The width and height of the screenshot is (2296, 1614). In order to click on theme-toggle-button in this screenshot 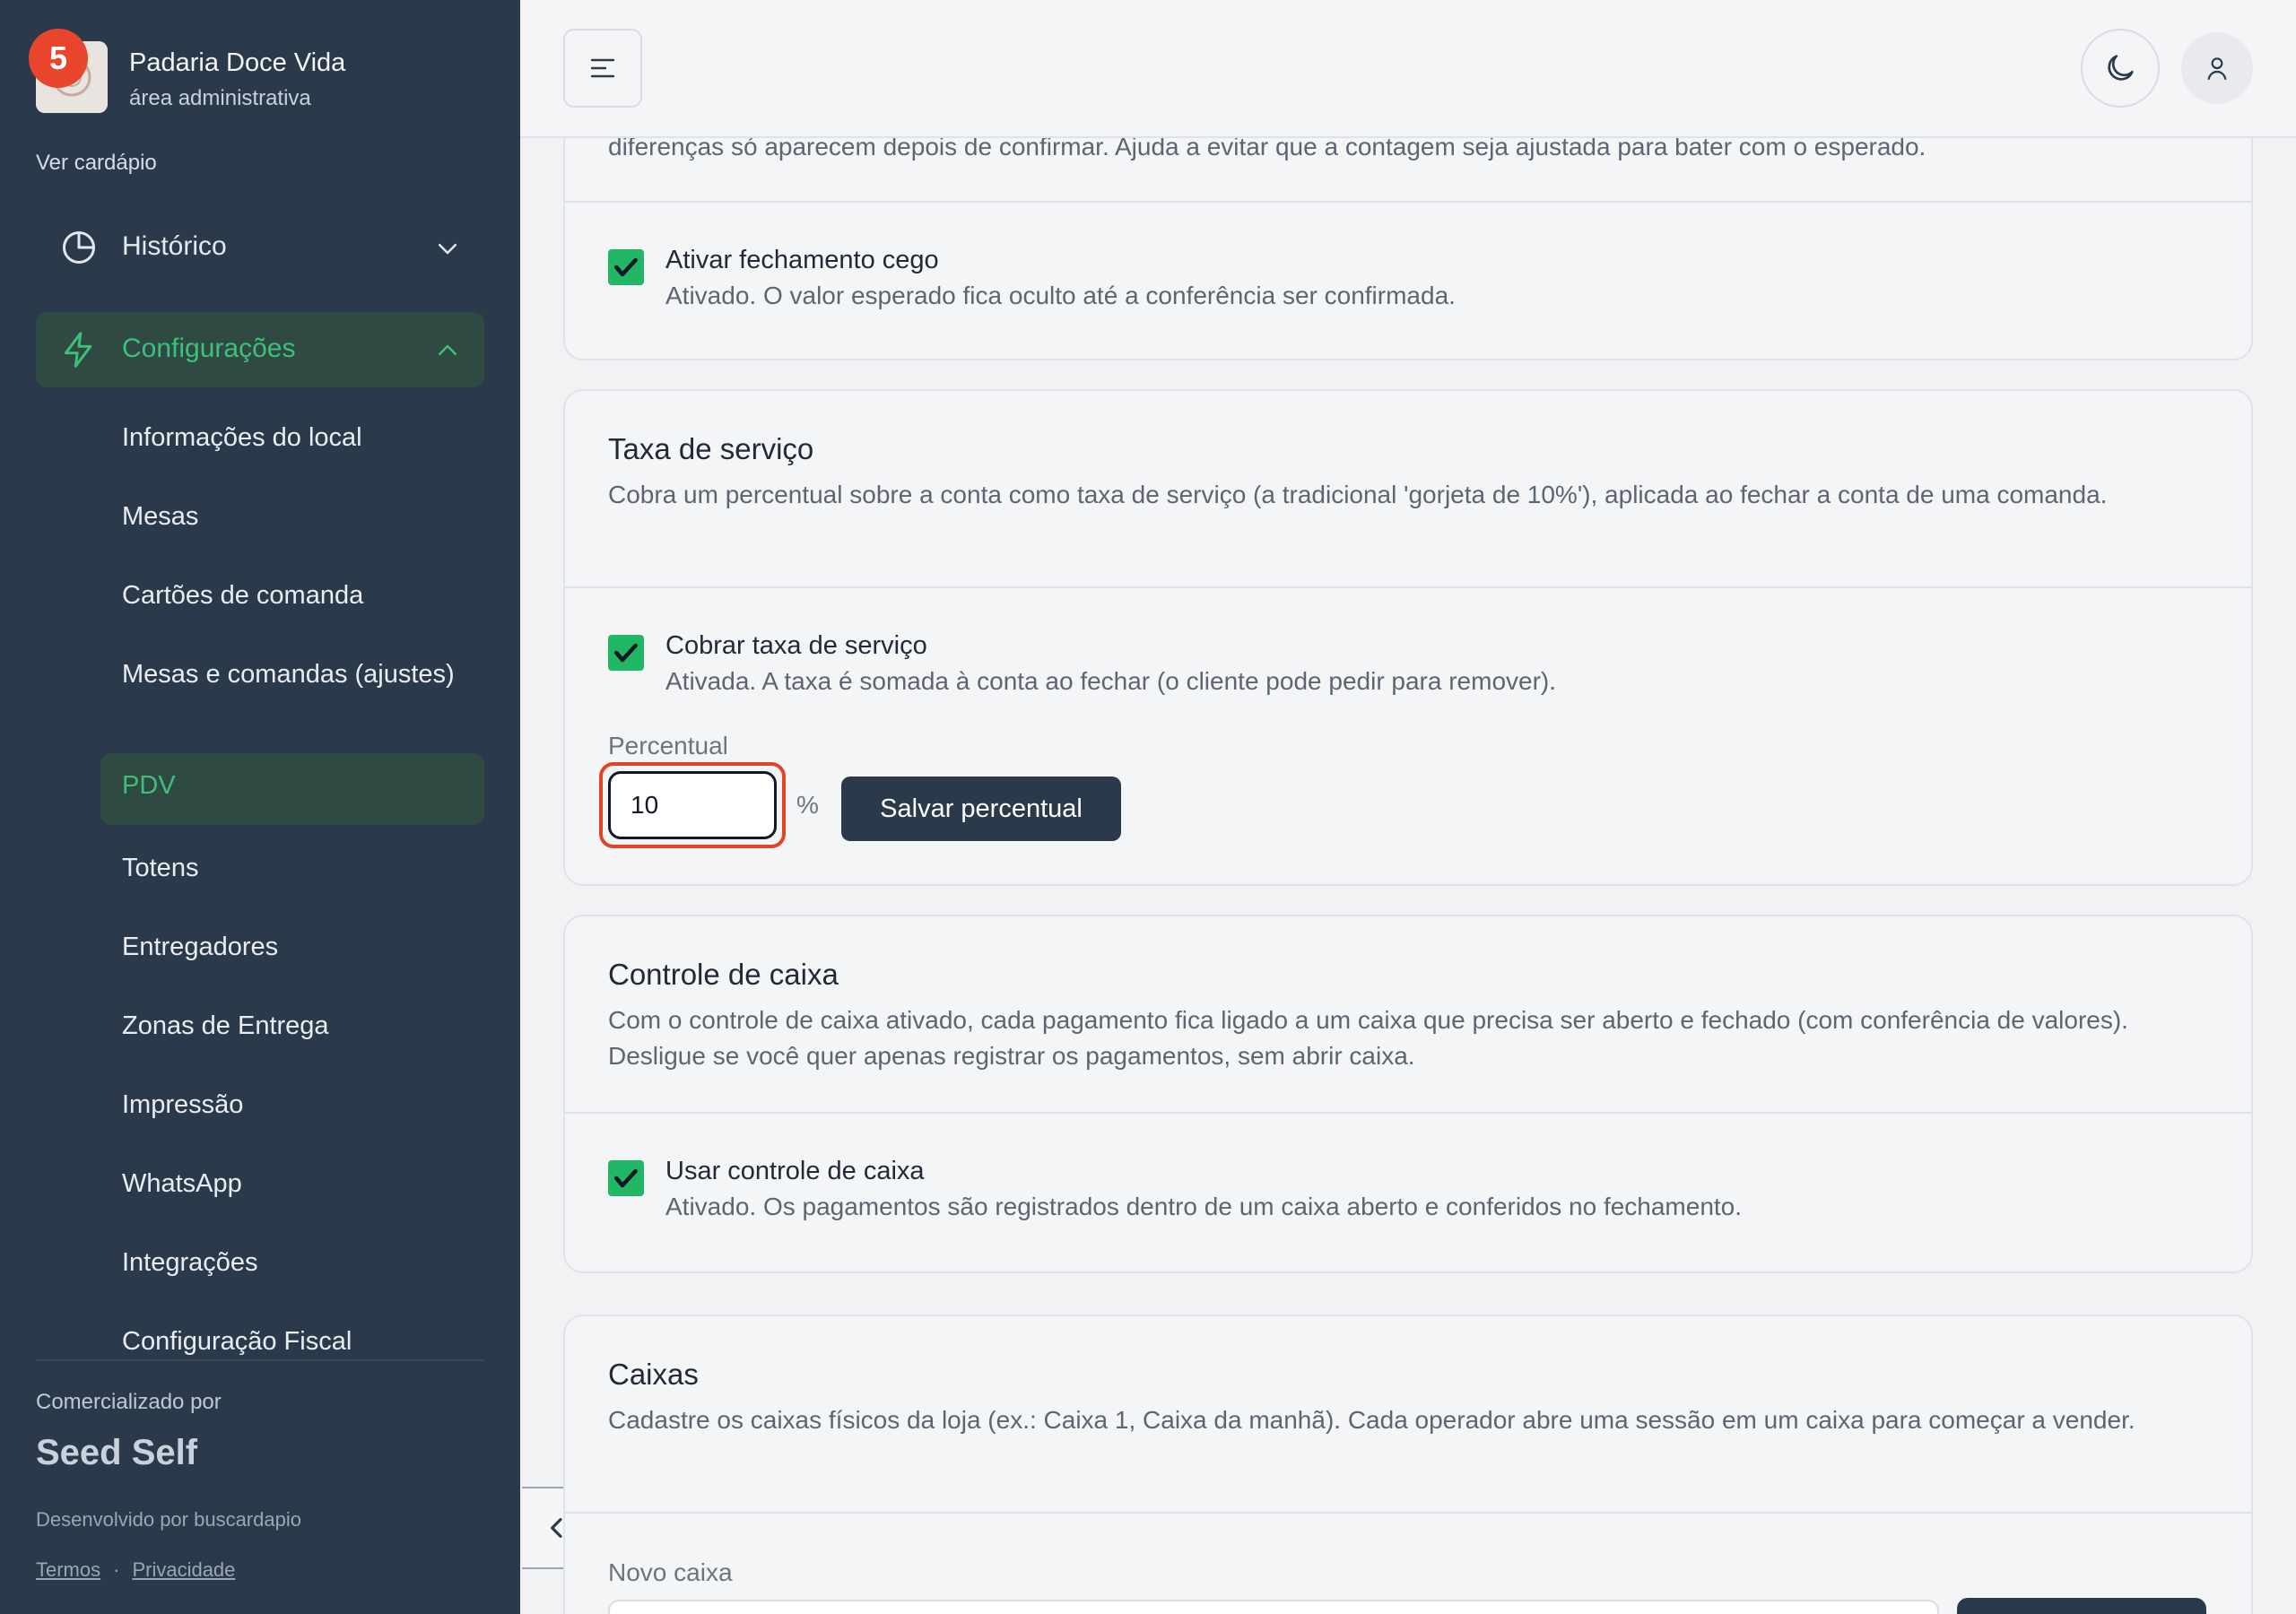, I will do `click(2120, 68)`.